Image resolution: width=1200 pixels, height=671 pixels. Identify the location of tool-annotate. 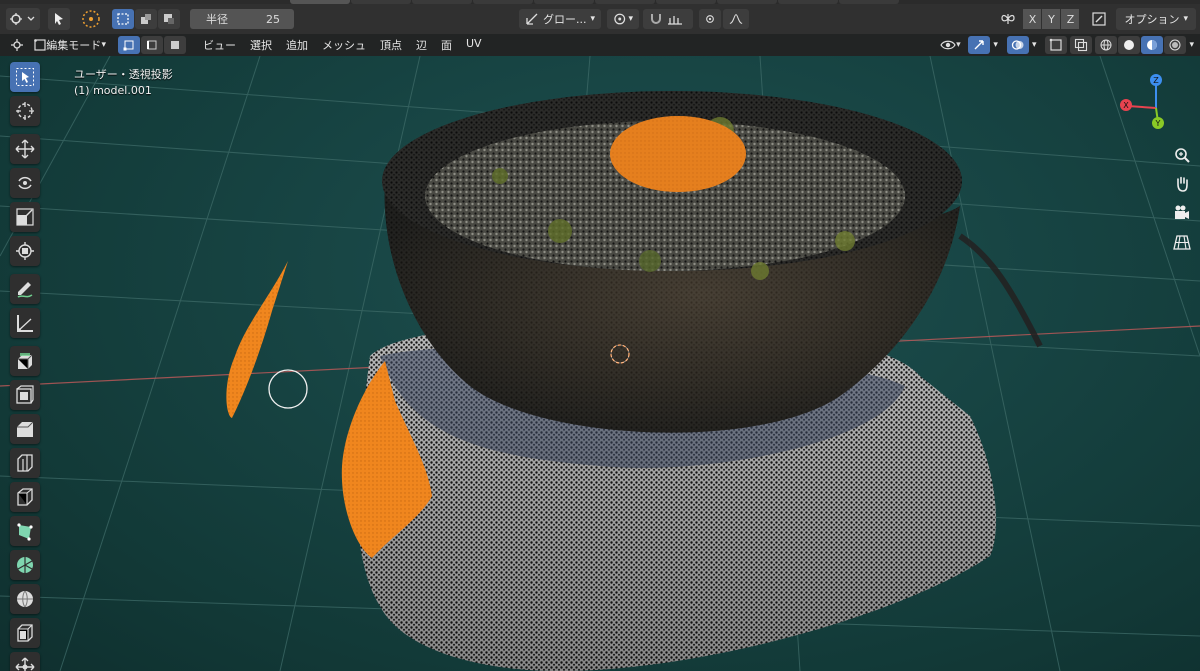
(25, 289).